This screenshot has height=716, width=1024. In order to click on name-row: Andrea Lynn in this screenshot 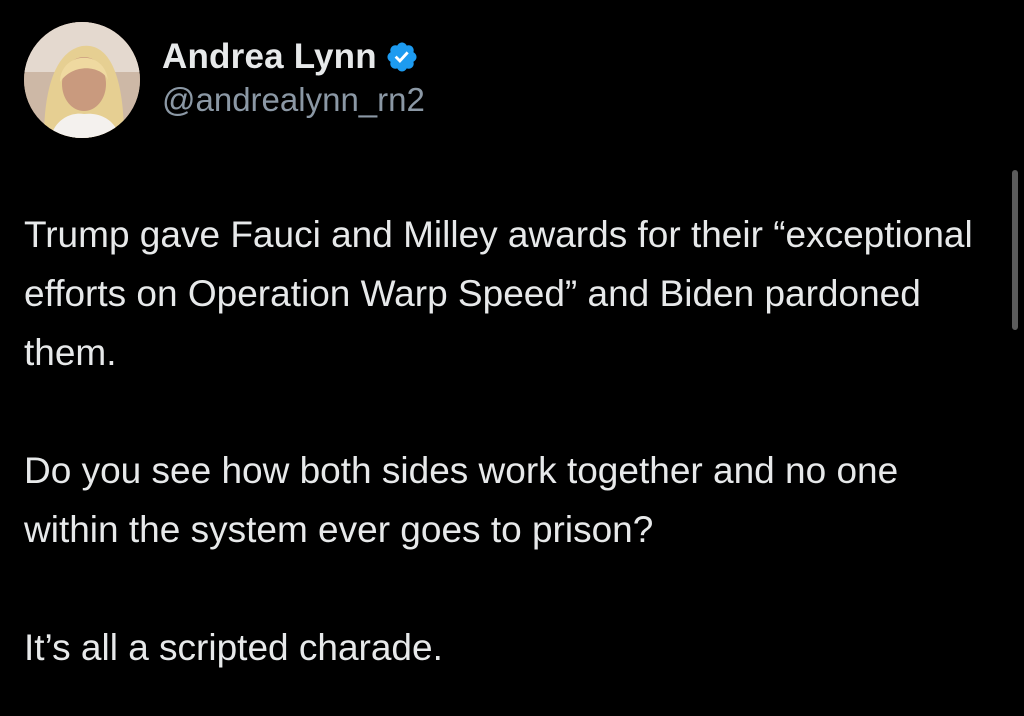, I will do `click(293, 57)`.